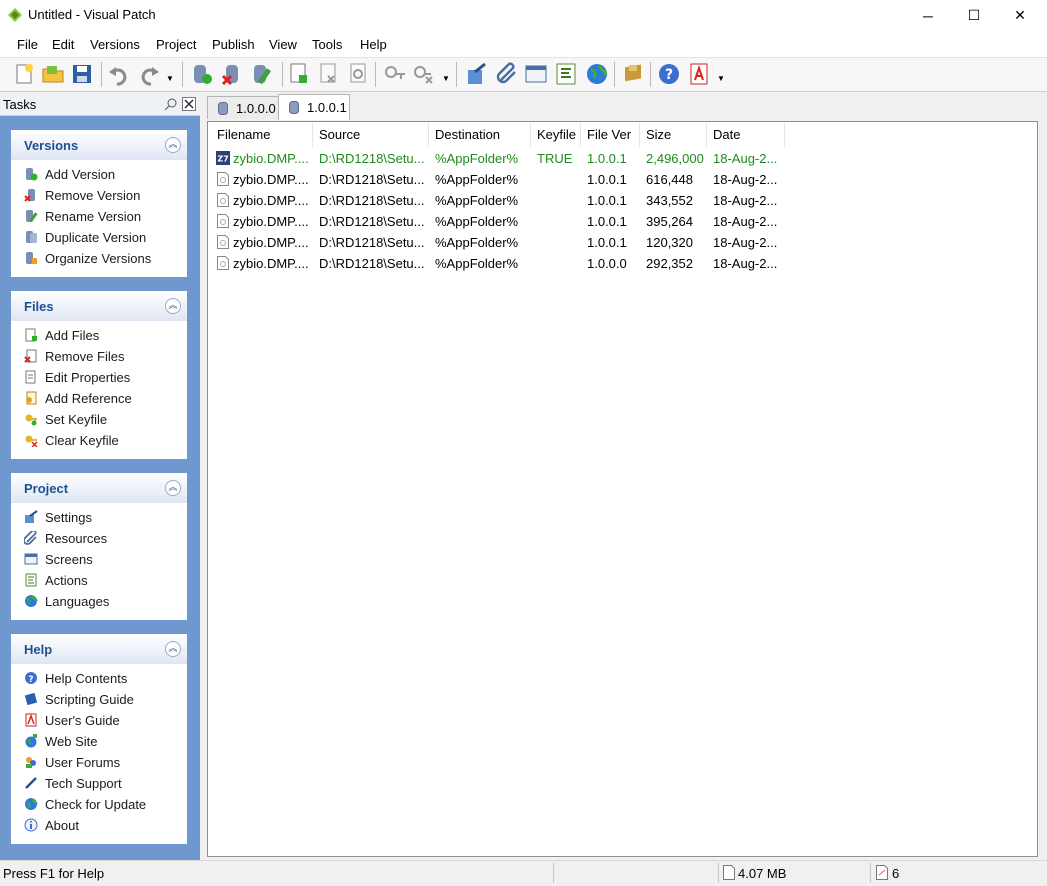 The image size is (1047, 886). What do you see at coordinates (176, 44) in the screenshot?
I see `menu-project: Project` at bounding box center [176, 44].